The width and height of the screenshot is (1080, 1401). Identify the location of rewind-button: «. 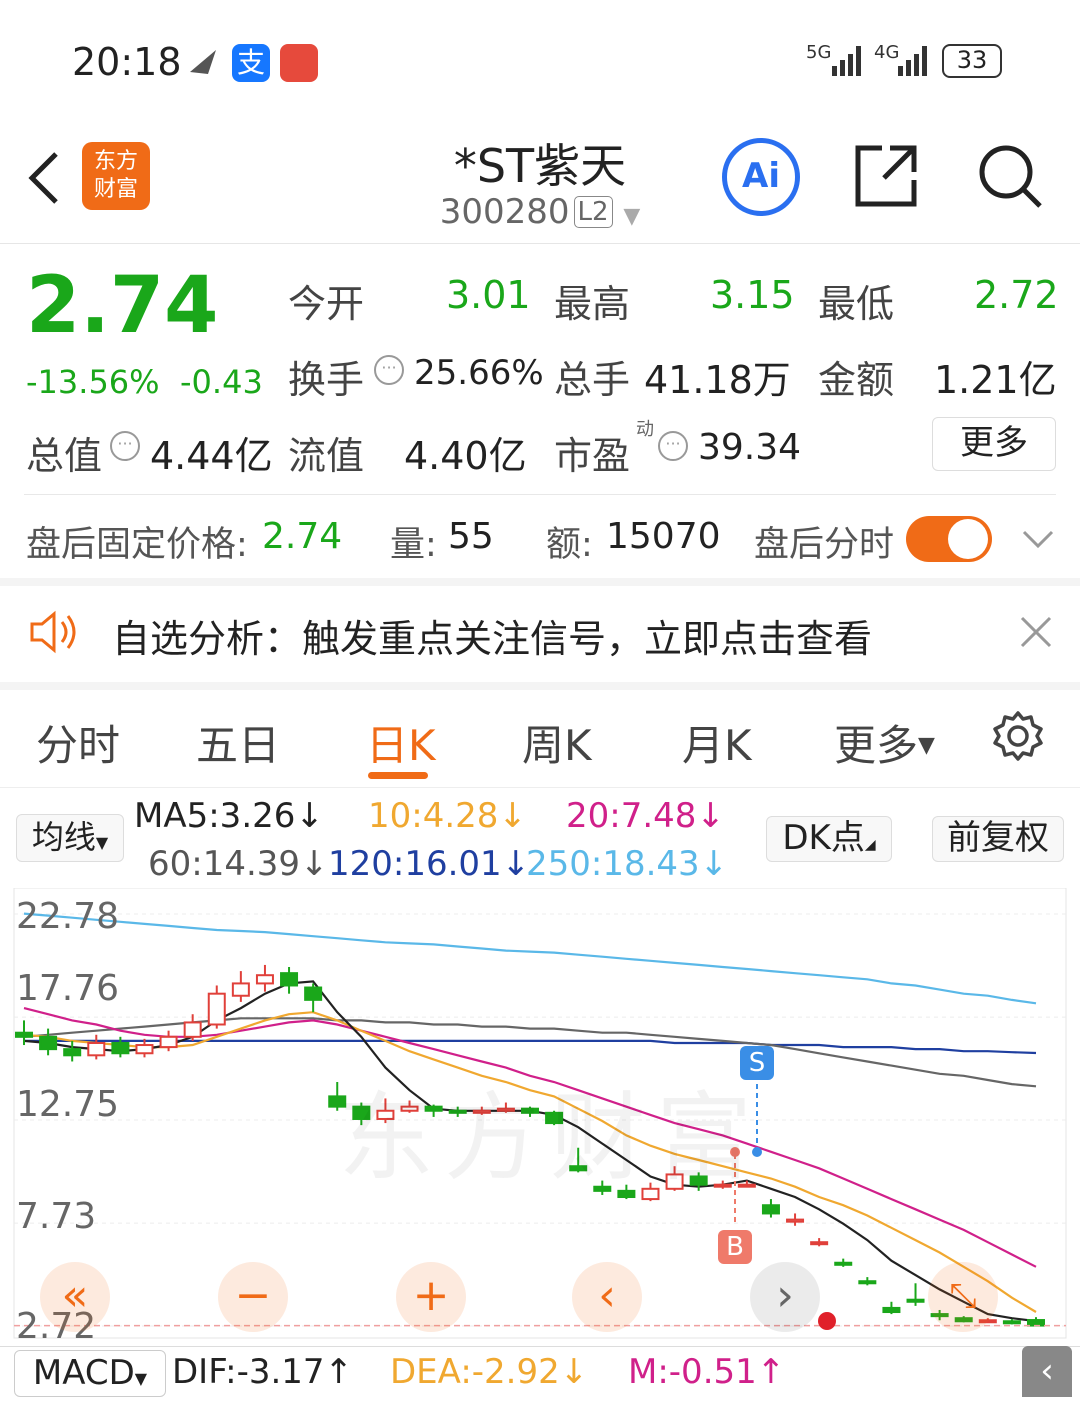
(75, 1297).